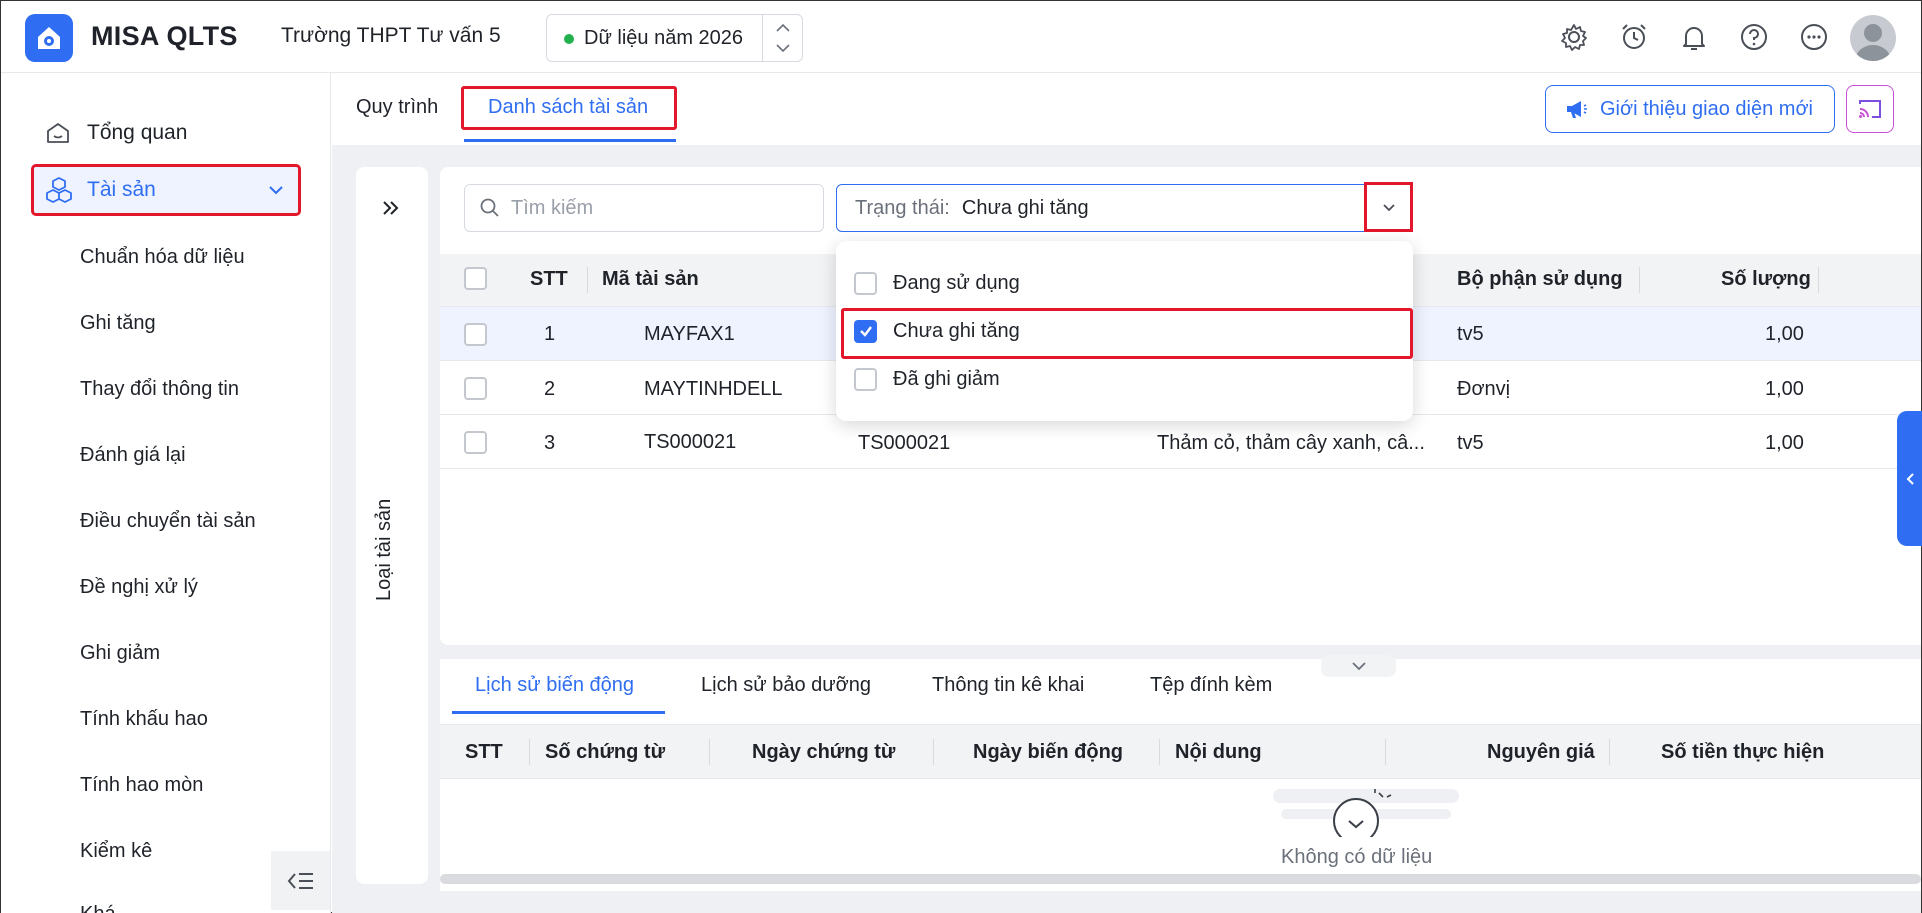 This screenshot has height=913, width=1922. Describe the element at coordinates (1576, 109) in the screenshot. I see `megaphone-icon` at that location.